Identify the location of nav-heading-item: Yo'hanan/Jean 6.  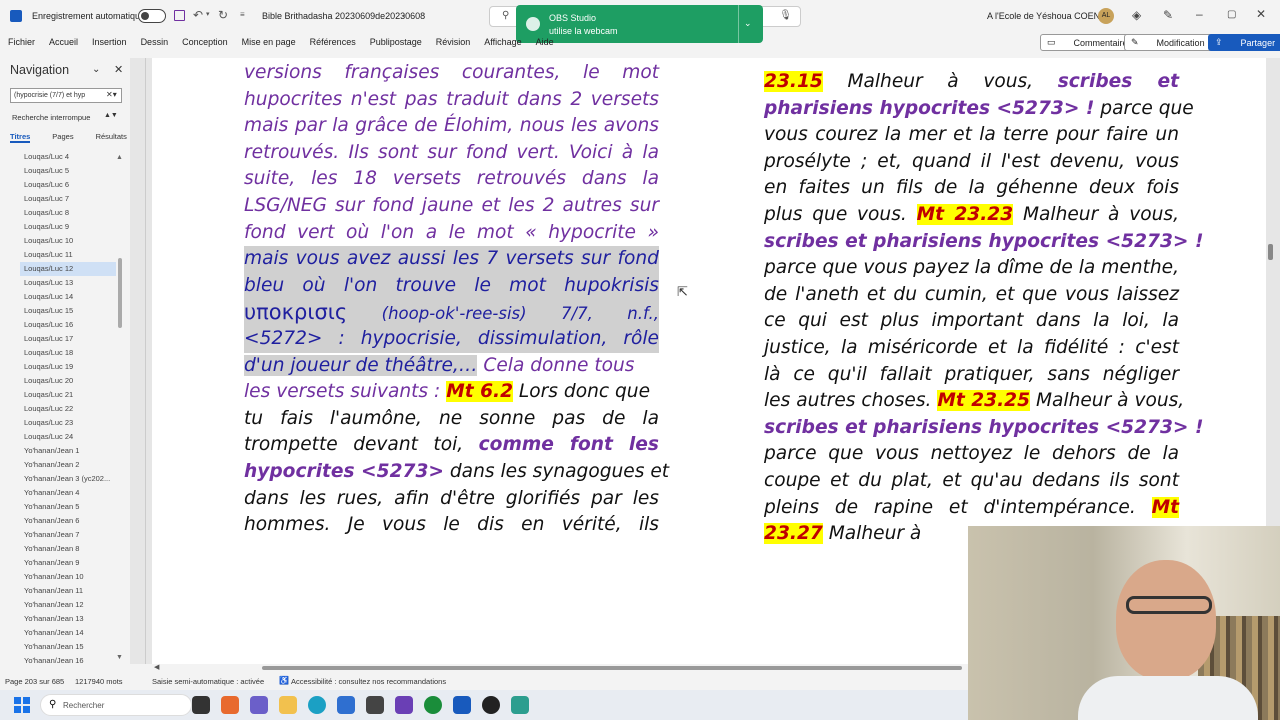
(65, 521).